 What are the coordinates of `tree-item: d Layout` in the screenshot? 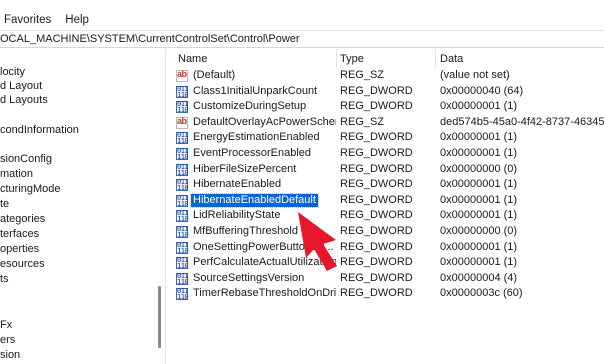 It's located at (21, 86).